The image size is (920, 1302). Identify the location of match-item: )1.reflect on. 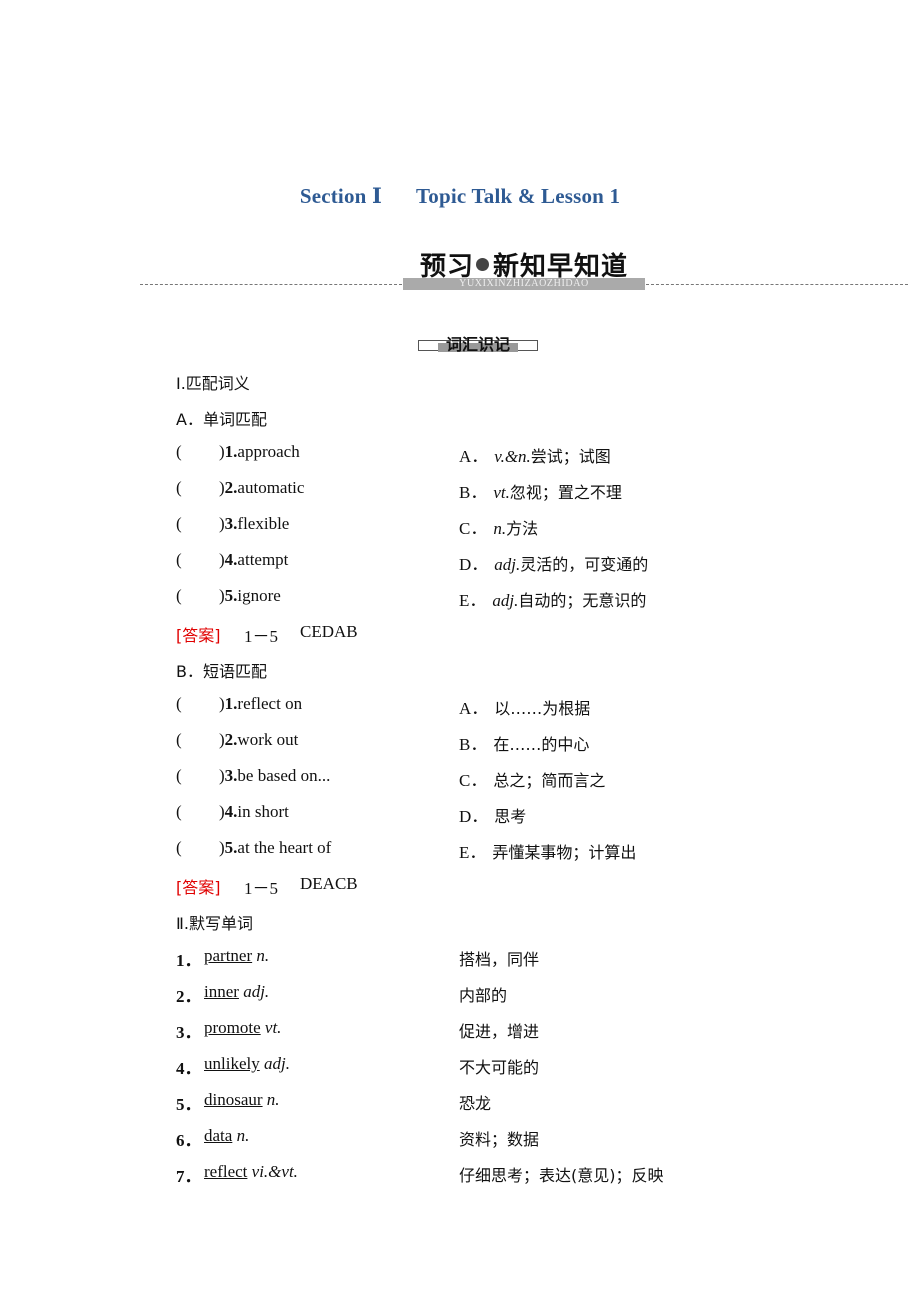
(260, 704).